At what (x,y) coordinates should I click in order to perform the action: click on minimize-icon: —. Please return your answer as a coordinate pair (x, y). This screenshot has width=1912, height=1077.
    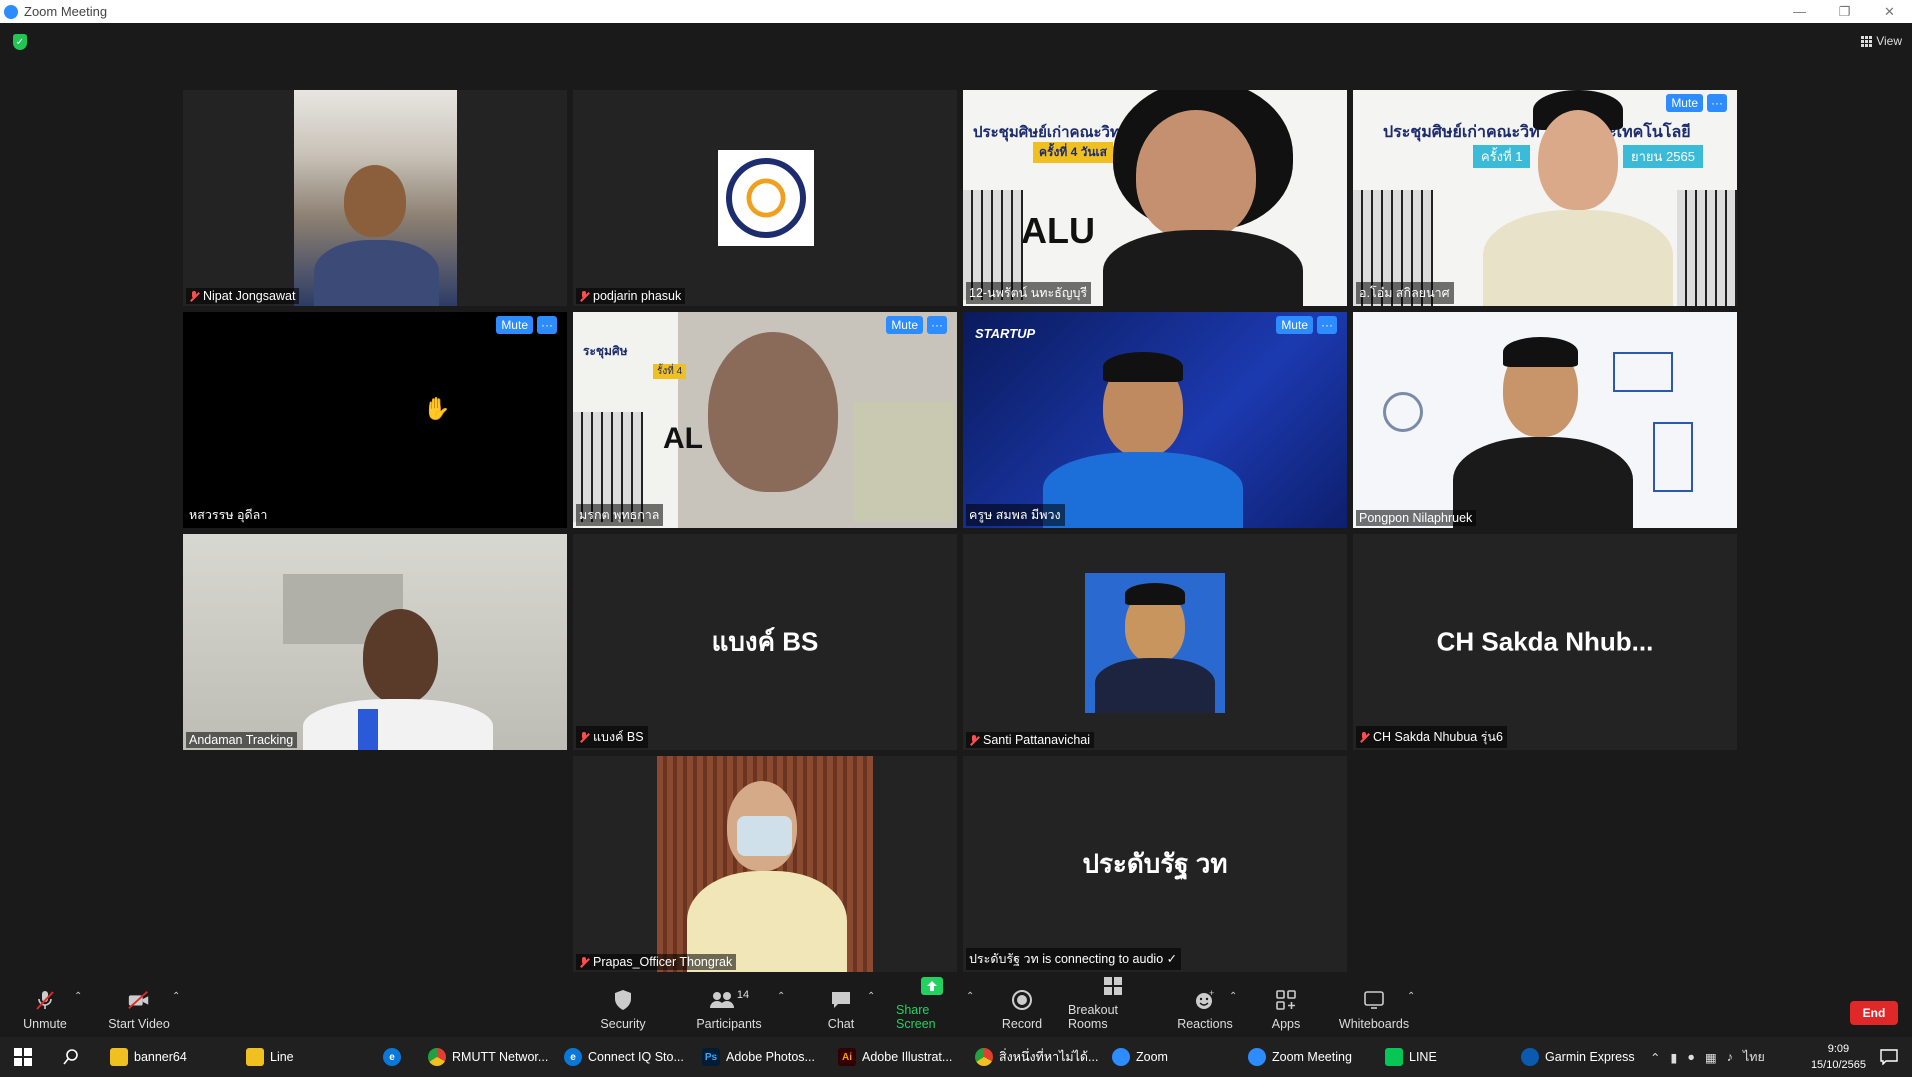
    Looking at the image, I should click on (1799, 11).